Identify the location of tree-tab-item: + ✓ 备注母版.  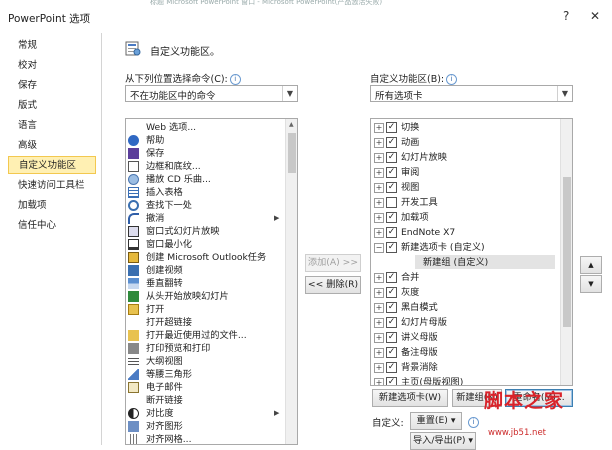
(464, 352).